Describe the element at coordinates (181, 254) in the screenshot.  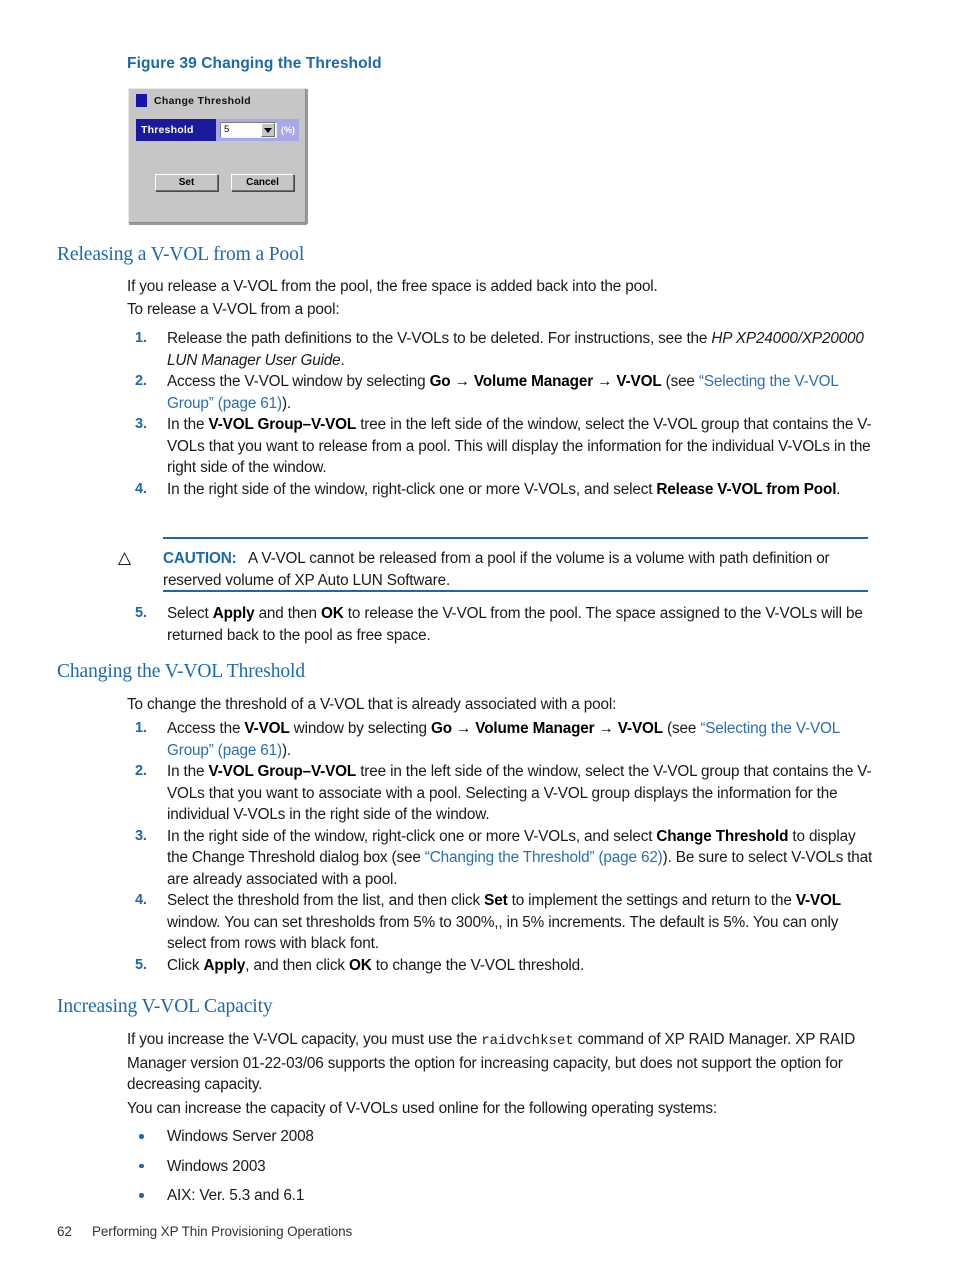
I see `heading-releasing-vvol: Releasing a V-VOL from a Pool` at that location.